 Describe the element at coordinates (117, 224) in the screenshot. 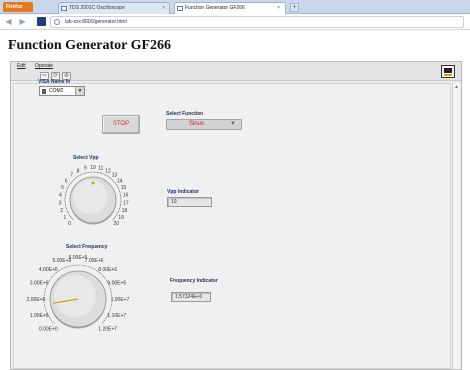

I see `knob-tick-label: 20` at that location.